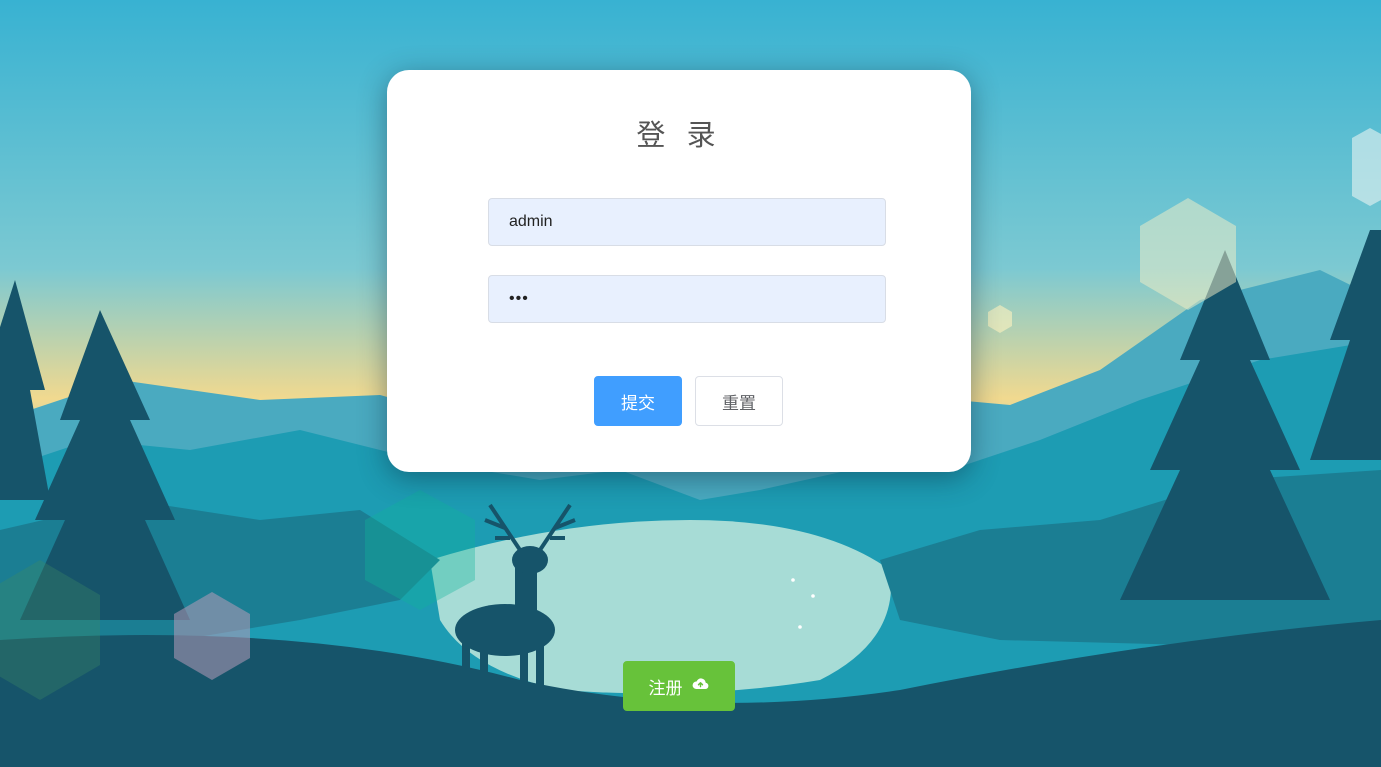  I want to click on register-button: 注册, so click(679, 686).